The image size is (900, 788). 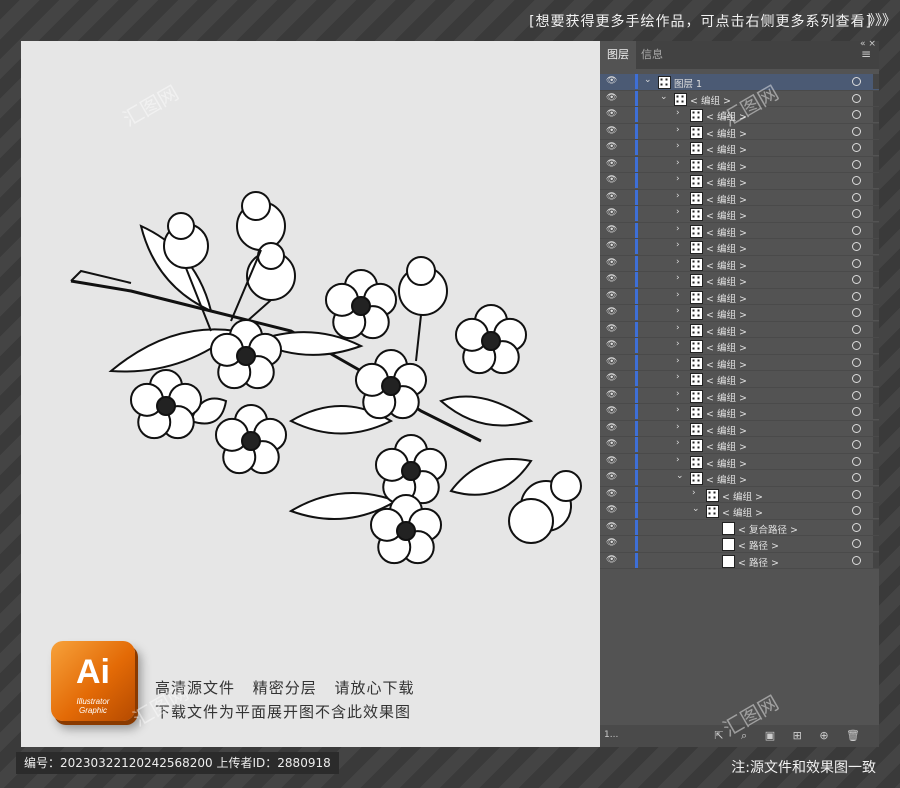 I want to click on layer-label: 图层 1, so click(x=688, y=83).